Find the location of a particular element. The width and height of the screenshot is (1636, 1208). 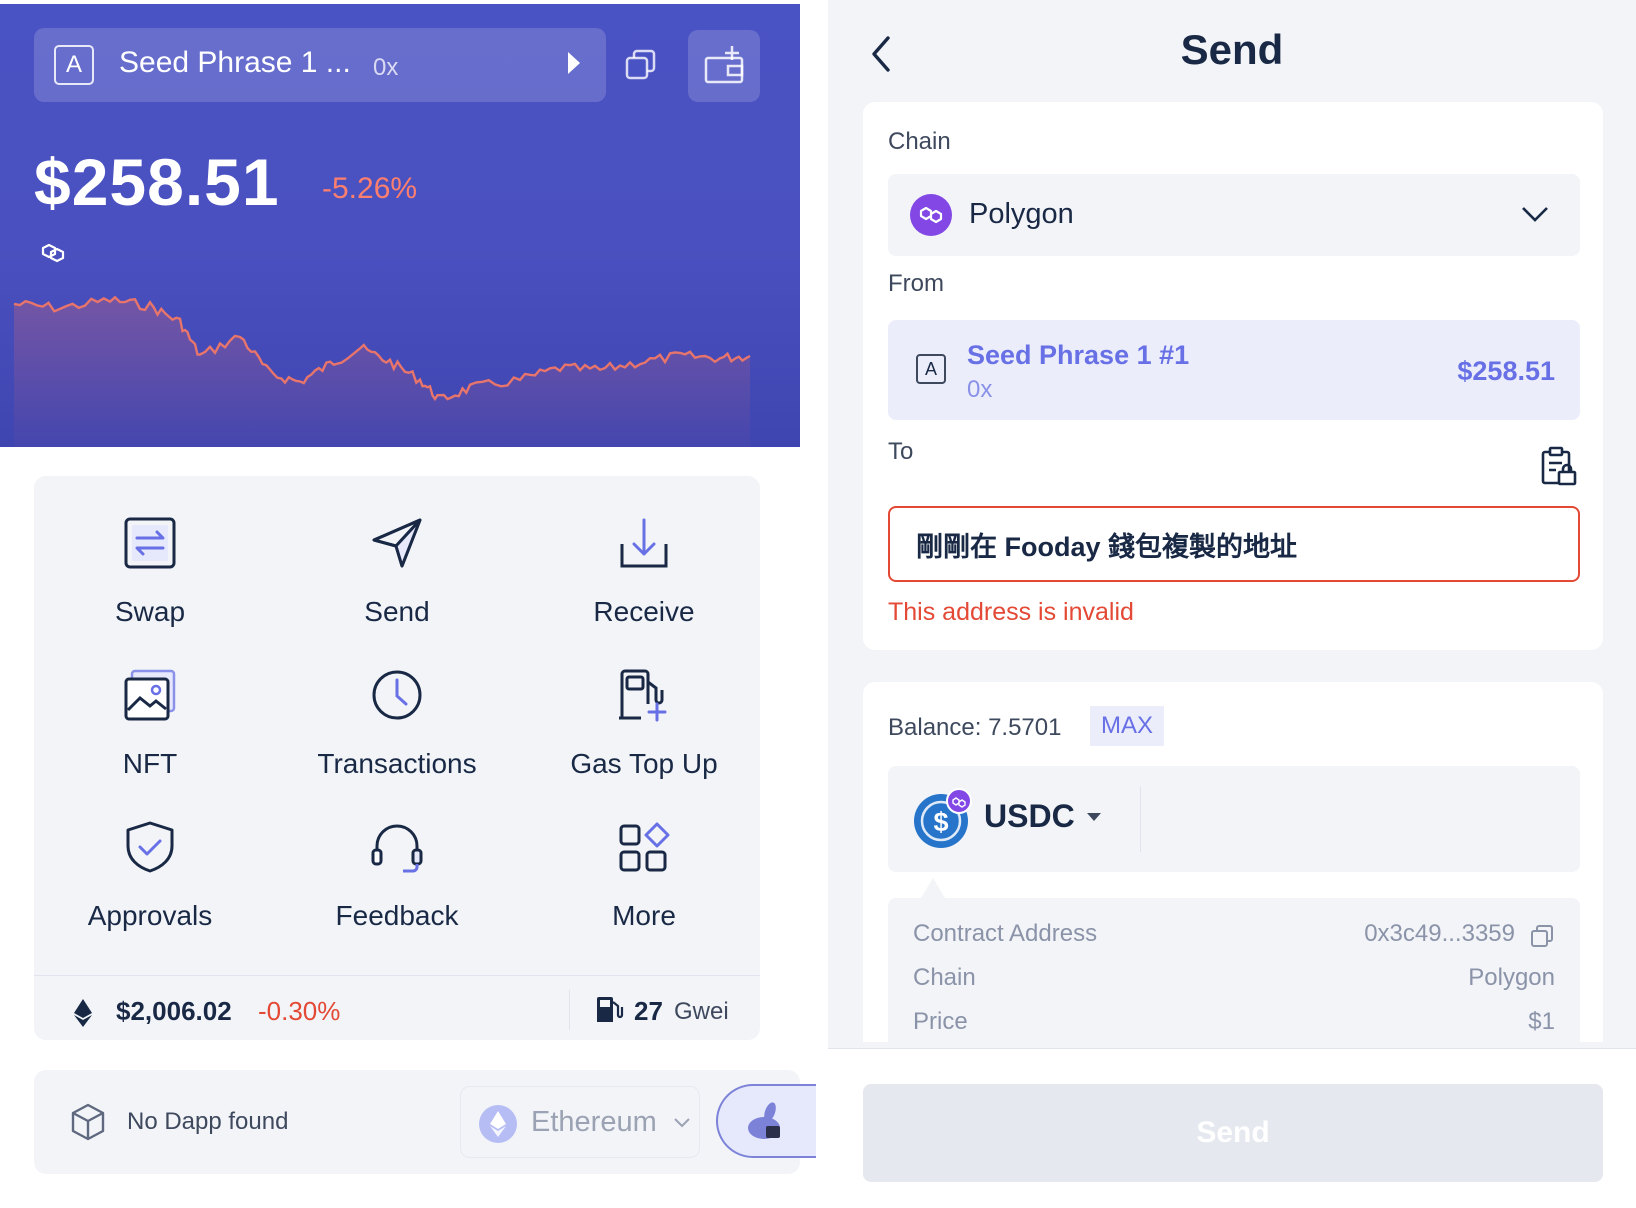

rabbit-icon is located at coordinates (764, 1120).